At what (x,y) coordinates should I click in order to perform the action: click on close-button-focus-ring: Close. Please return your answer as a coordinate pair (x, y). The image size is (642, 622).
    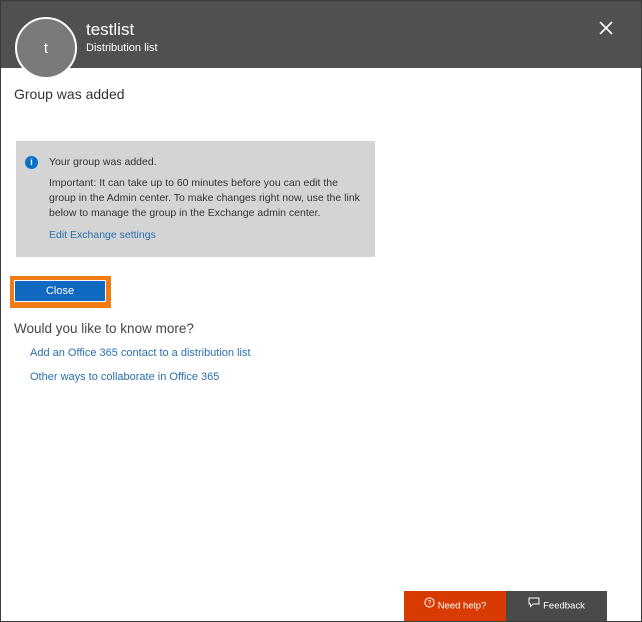
    Looking at the image, I should click on (60, 292).